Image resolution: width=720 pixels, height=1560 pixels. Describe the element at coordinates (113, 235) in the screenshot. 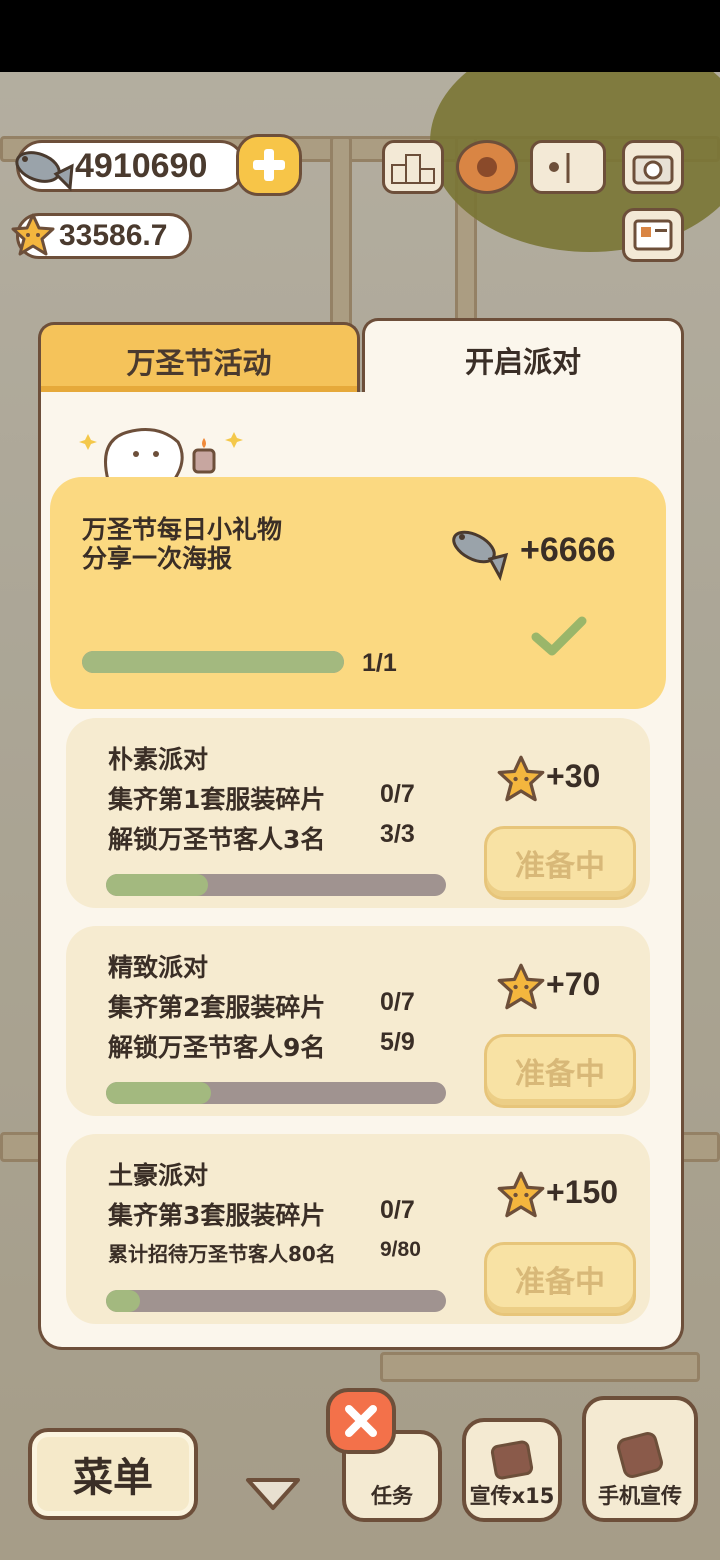

I see `star-count: 33586.7` at that location.